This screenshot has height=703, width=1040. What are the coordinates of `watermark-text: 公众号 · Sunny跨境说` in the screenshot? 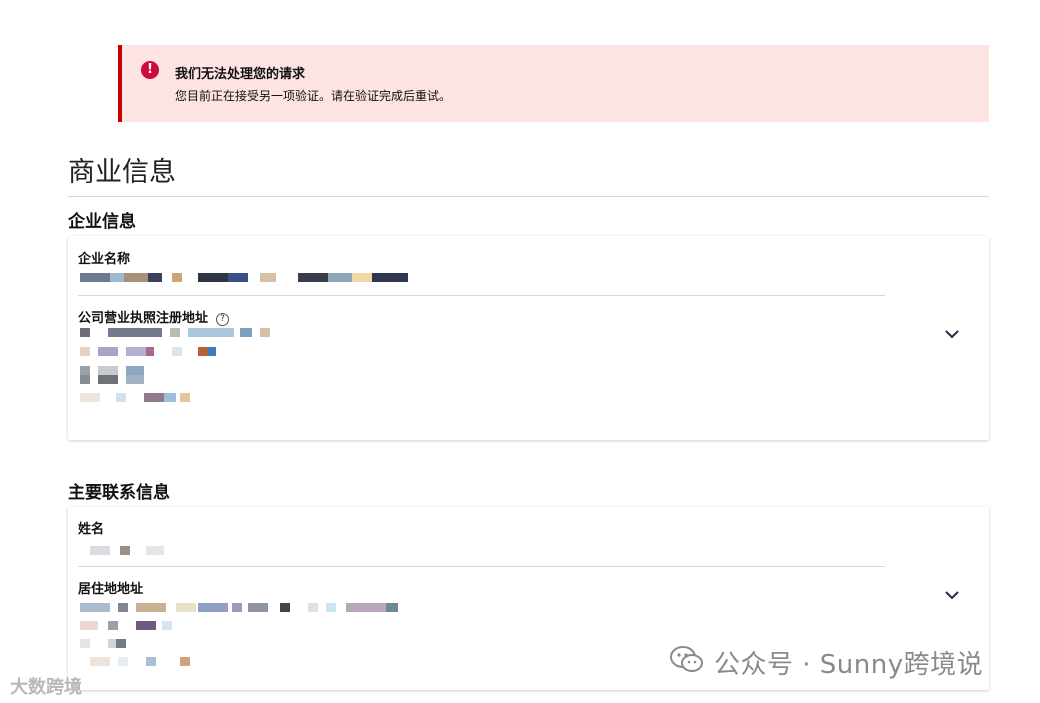 It's located at (849, 665).